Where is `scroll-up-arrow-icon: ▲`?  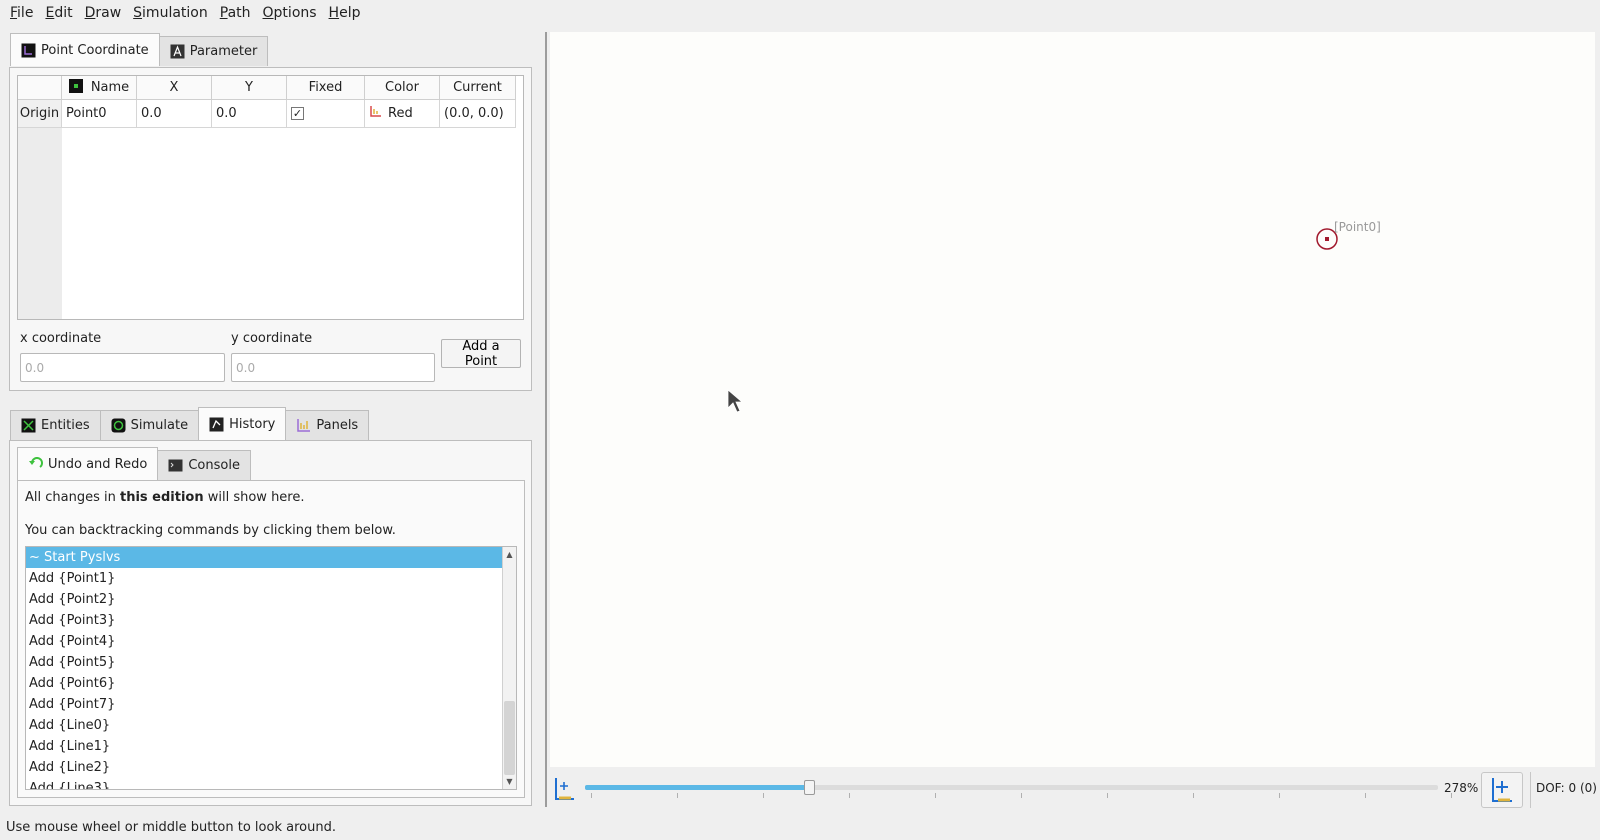
scroll-up-arrow-icon: ▲ is located at coordinates (509, 554).